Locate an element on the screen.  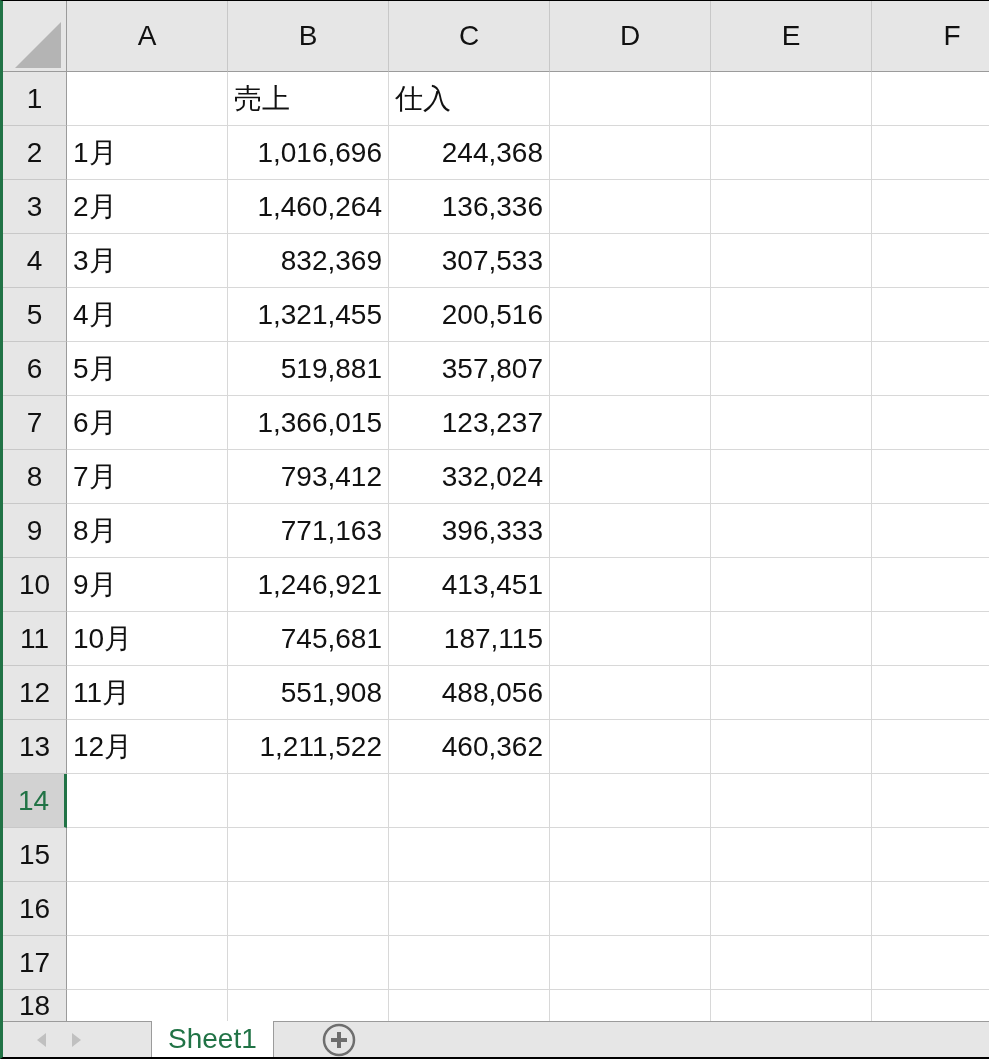
table-cell: 4月 is located at coordinates (147, 315).